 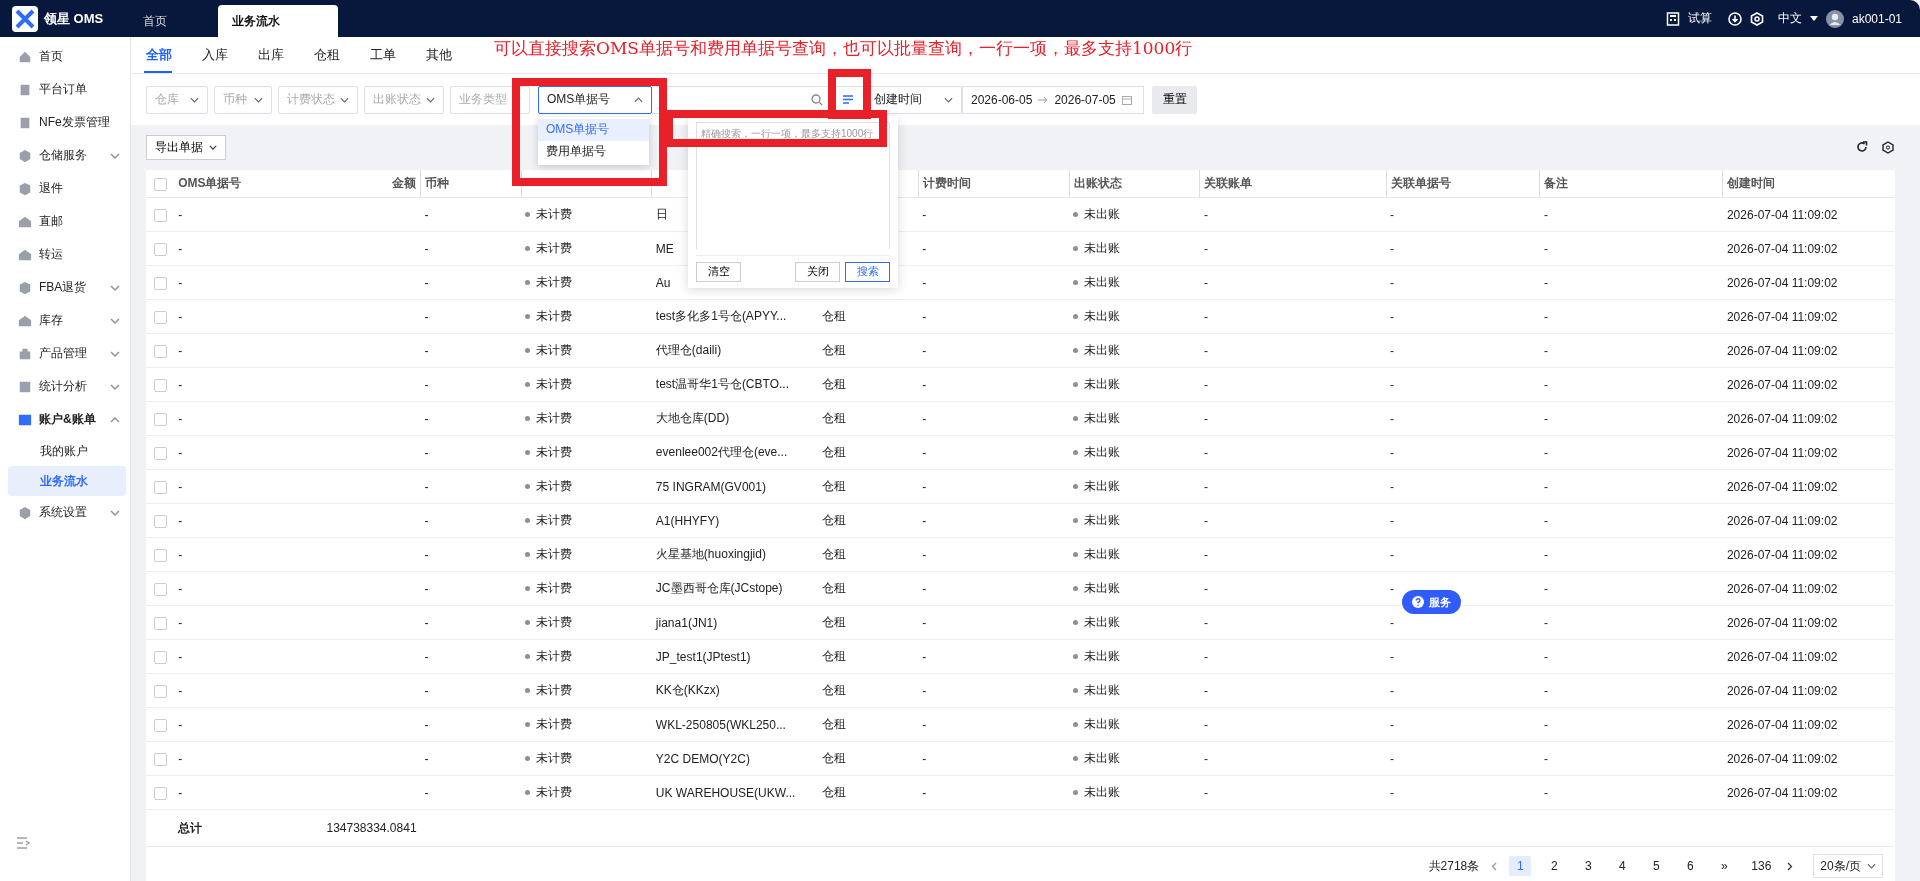 What do you see at coordinates (1862, 147) in the screenshot?
I see `refresh-icon` at bounding box center [1862, 147].